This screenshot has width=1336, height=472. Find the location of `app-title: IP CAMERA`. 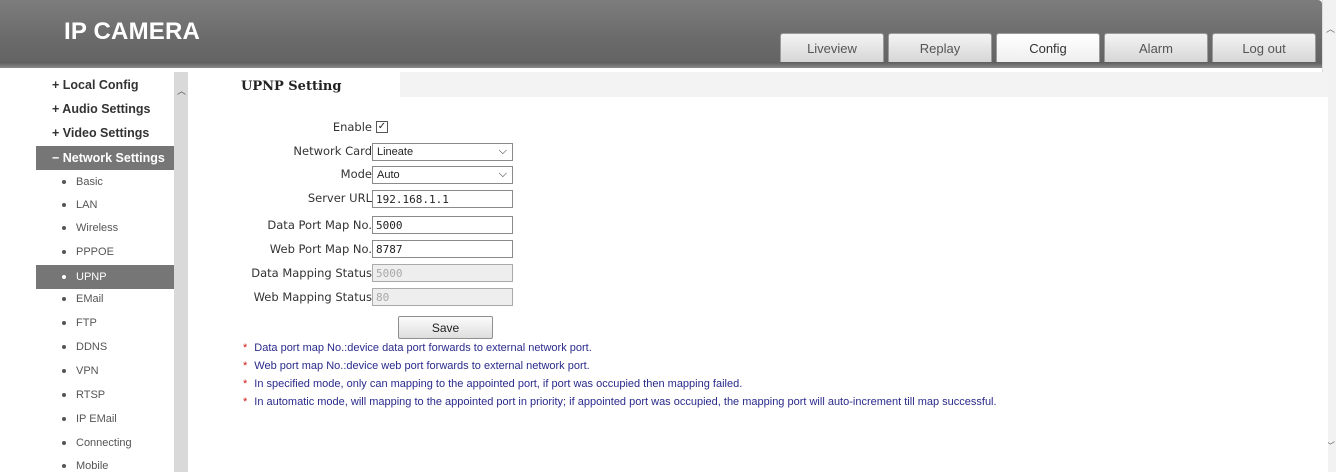

app-title: IP CAMERA is located at coordinates (132, 31).